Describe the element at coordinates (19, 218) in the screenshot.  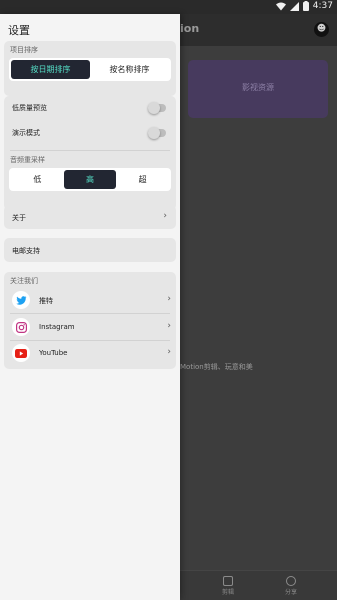
I see `about-label: 关于` at that location.